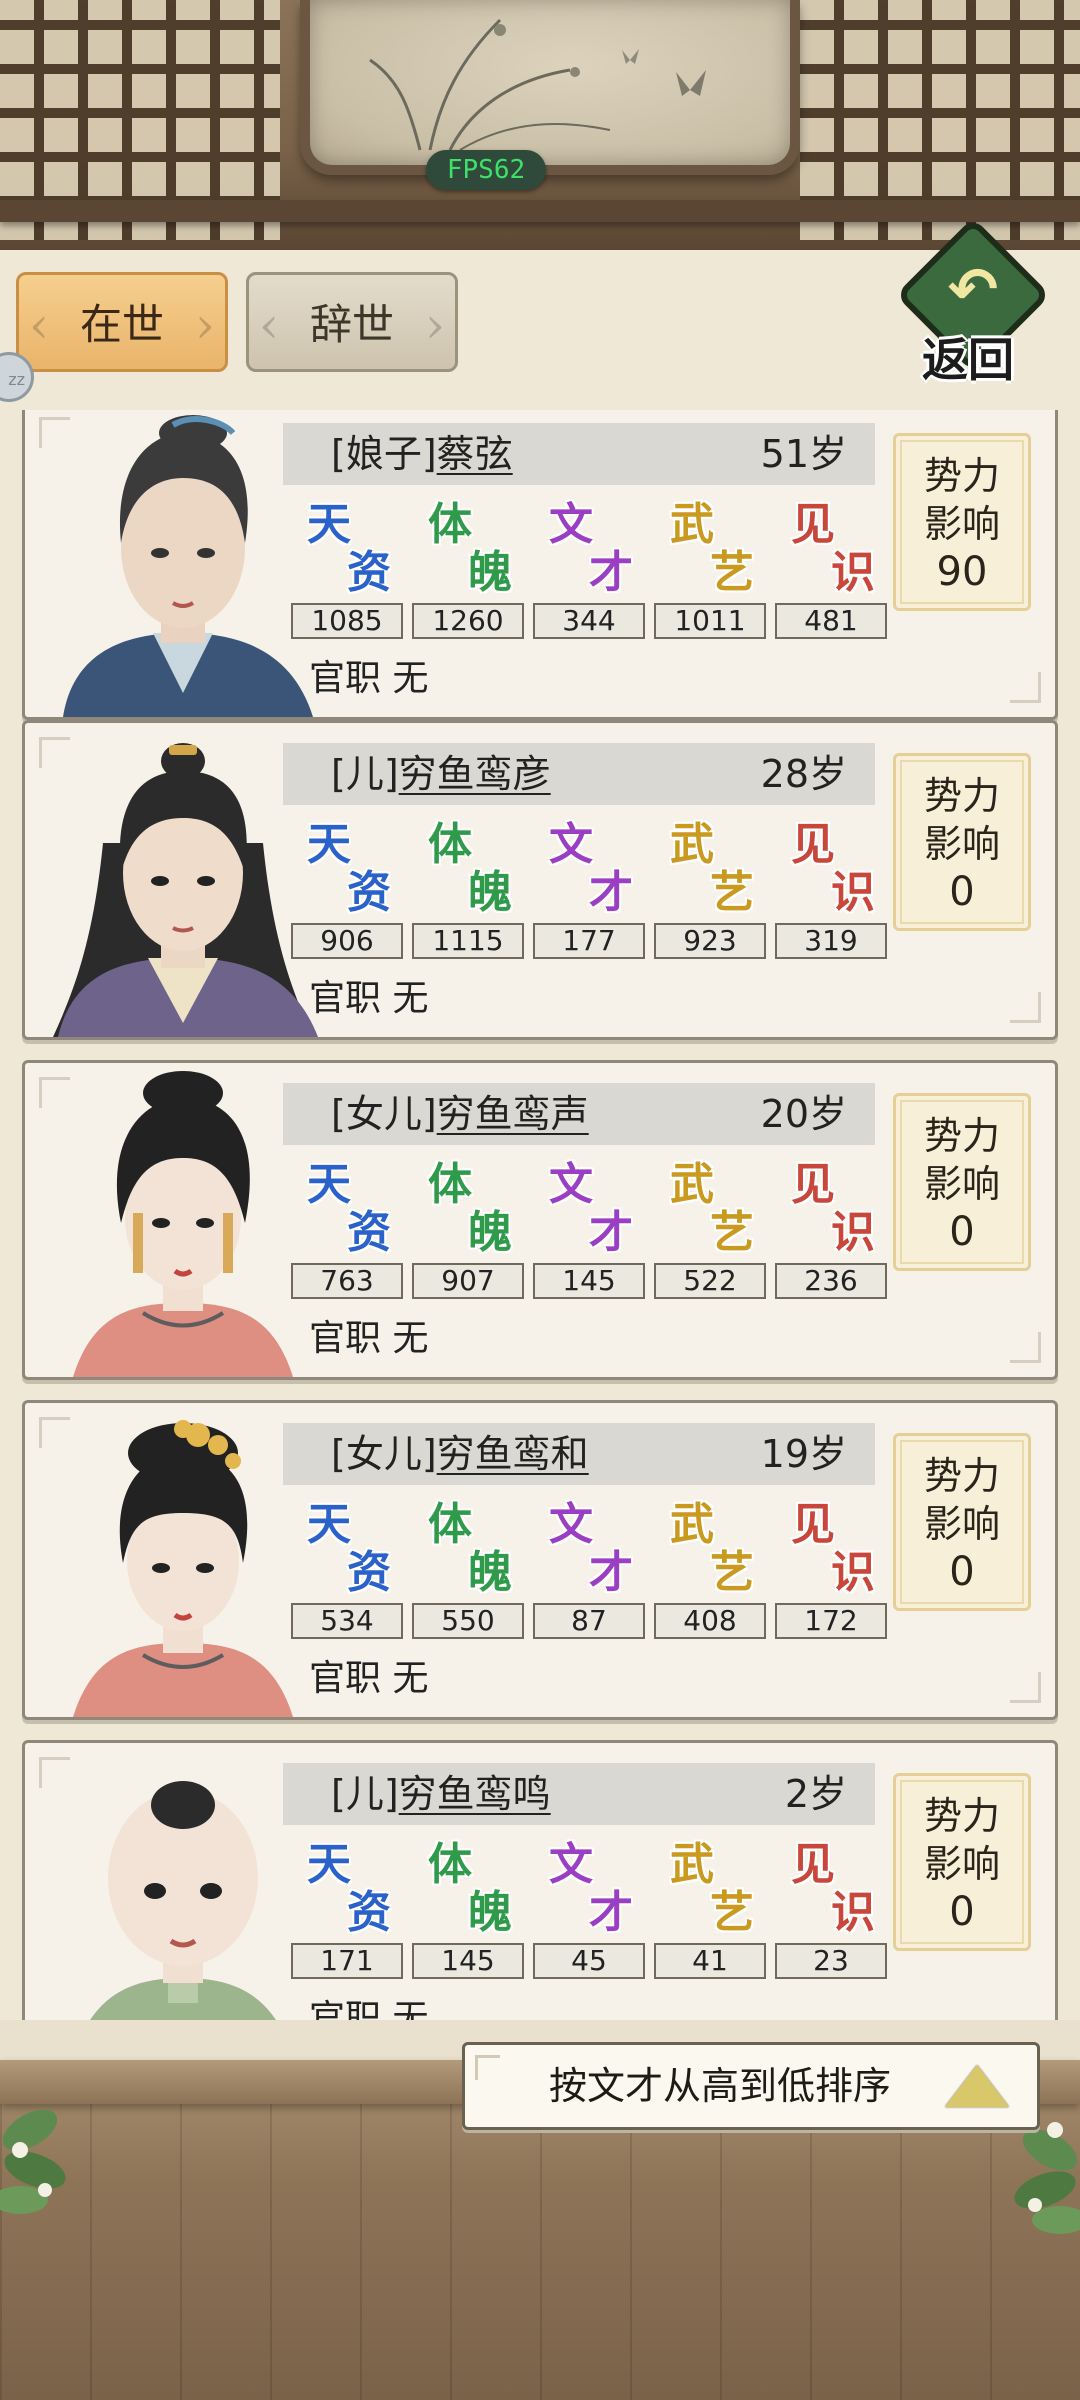  What do you see at coordinates (441, 774) in the screenshot?
I see `member-name: [儿]穷鱼鸾彦` at bounding box center [441, 774].